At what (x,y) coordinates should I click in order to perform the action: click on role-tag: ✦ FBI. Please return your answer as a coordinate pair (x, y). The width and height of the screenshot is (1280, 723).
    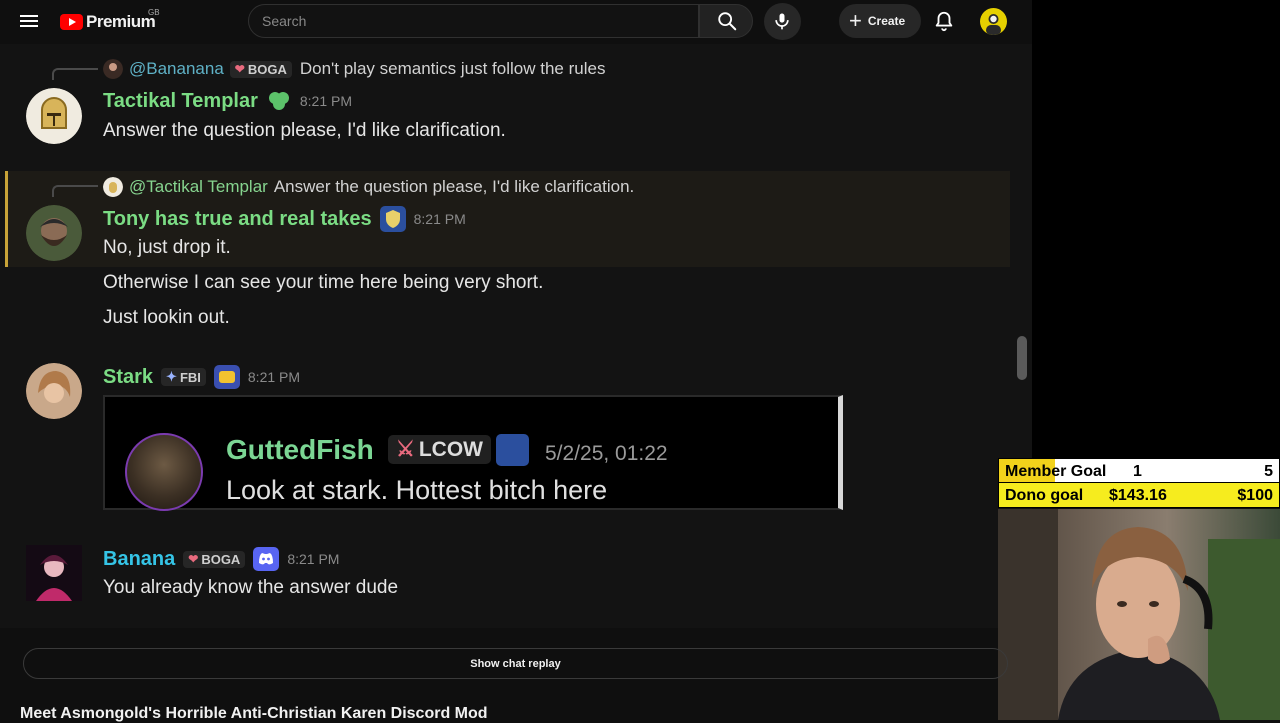
    Looking at the image, I should click on (183, 377).